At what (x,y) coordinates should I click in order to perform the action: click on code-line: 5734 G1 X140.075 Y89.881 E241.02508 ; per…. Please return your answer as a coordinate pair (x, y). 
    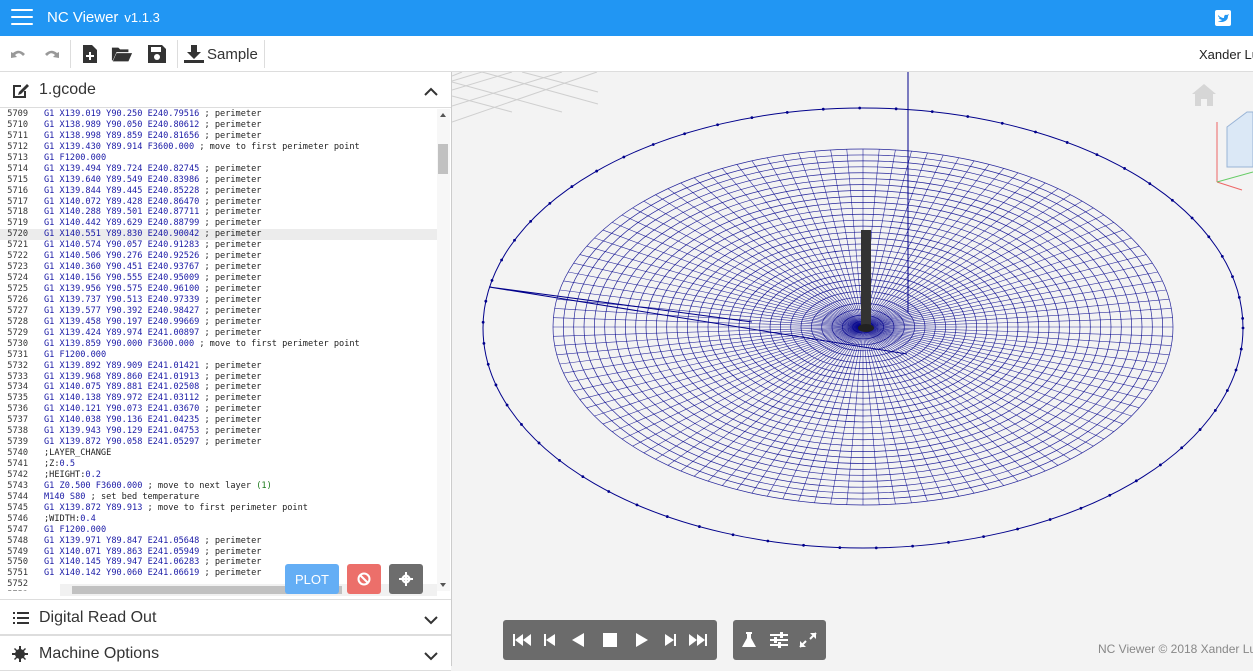
    Looking at the image, I should click on (218, 387).